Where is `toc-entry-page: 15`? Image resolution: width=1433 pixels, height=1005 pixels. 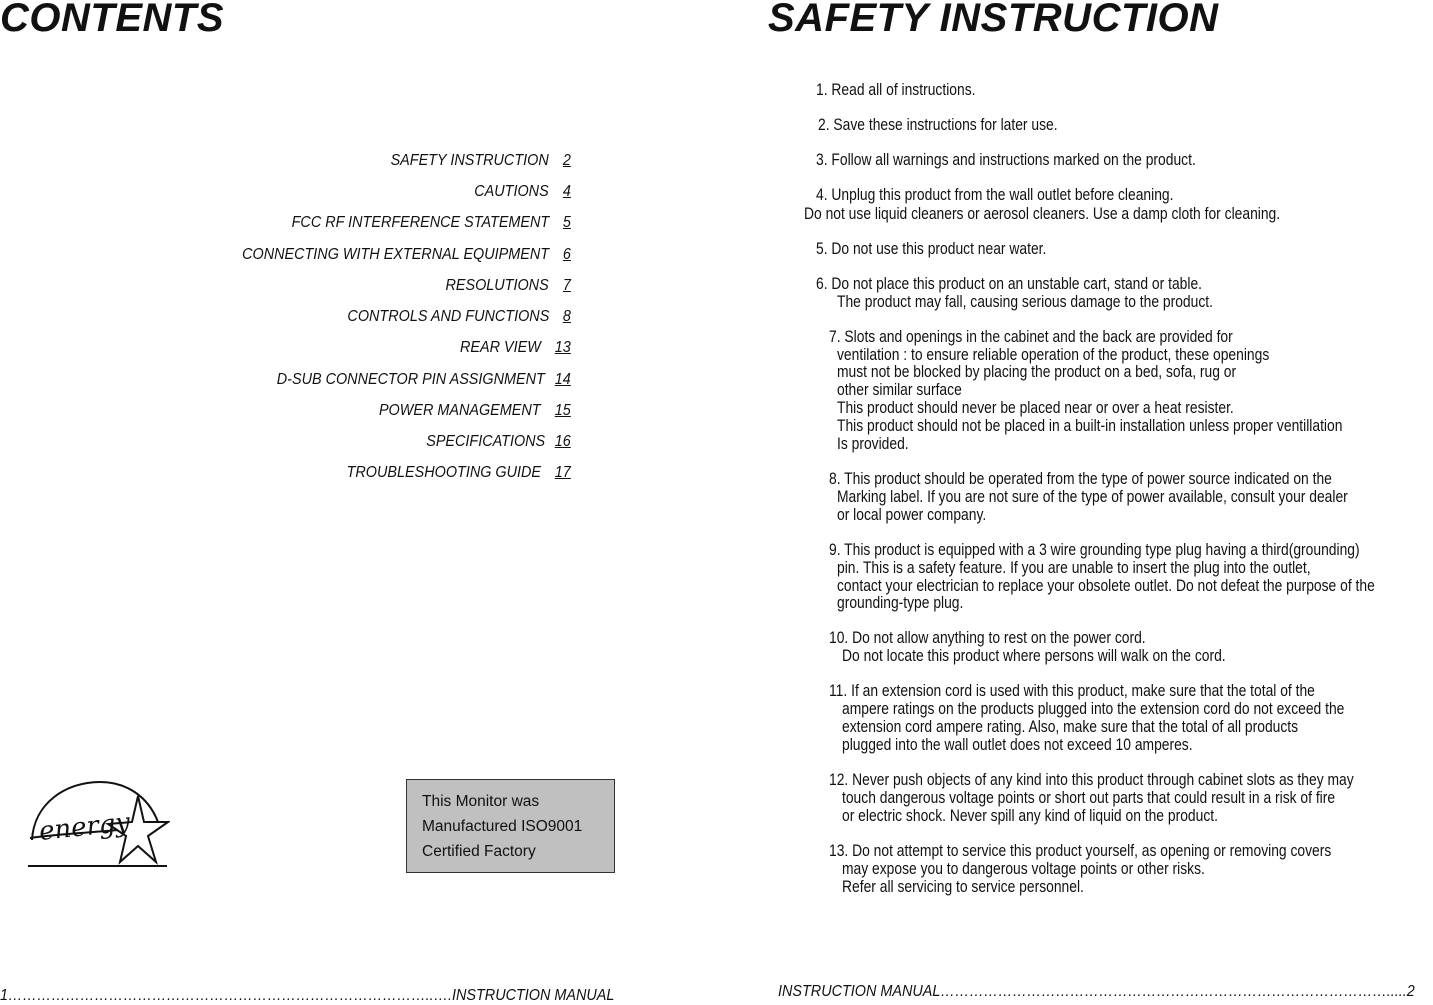 toc-entry-page: 15 is located at coordinates (563, 411).